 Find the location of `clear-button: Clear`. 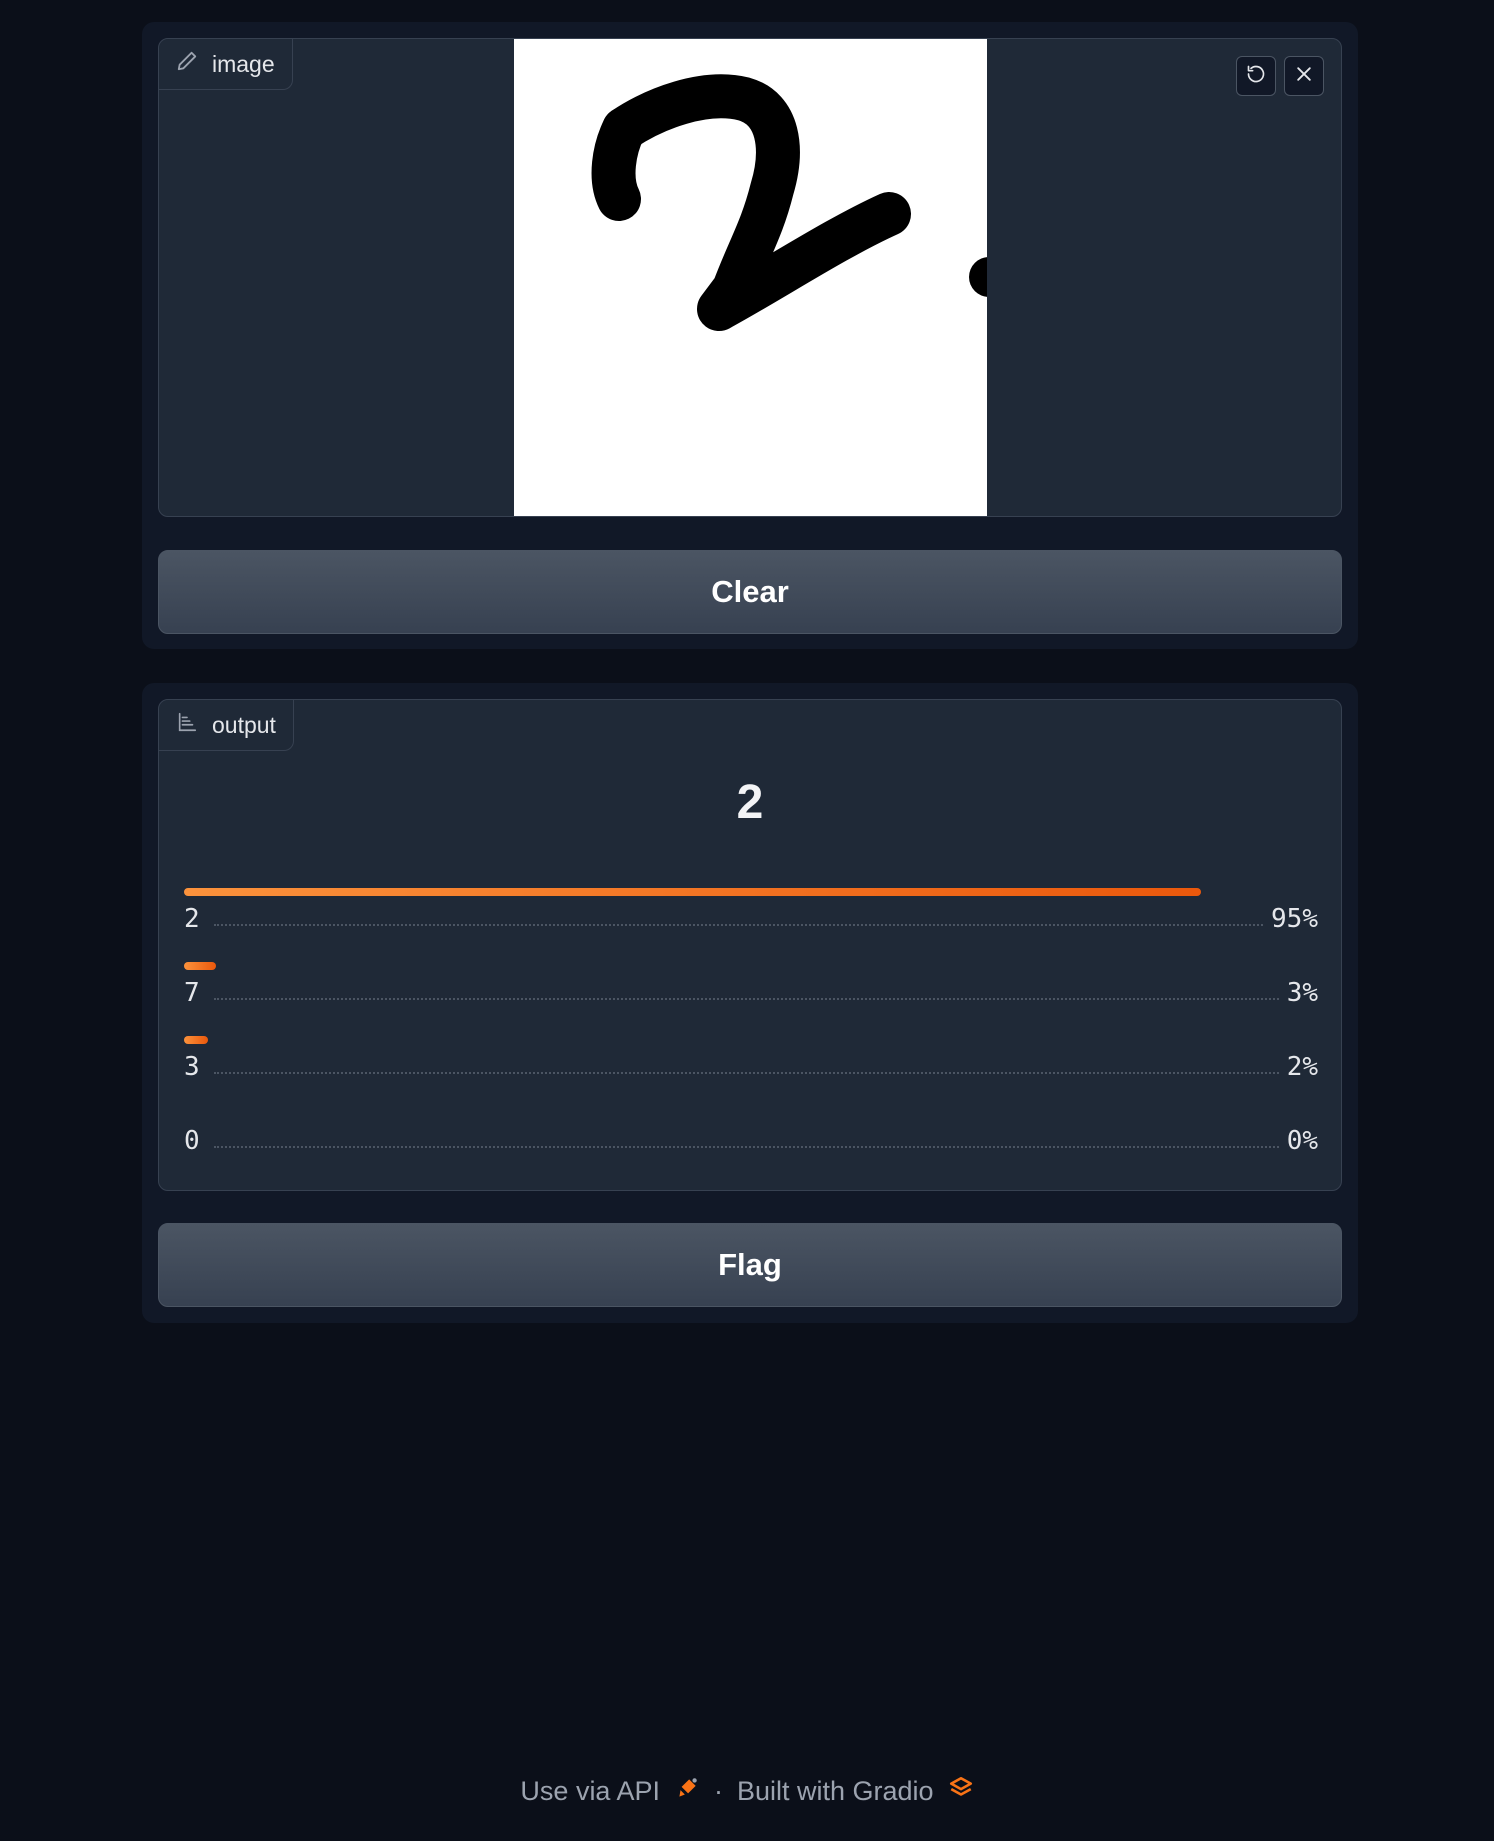

clear-button: Clear is located at coordinates (750, 592).